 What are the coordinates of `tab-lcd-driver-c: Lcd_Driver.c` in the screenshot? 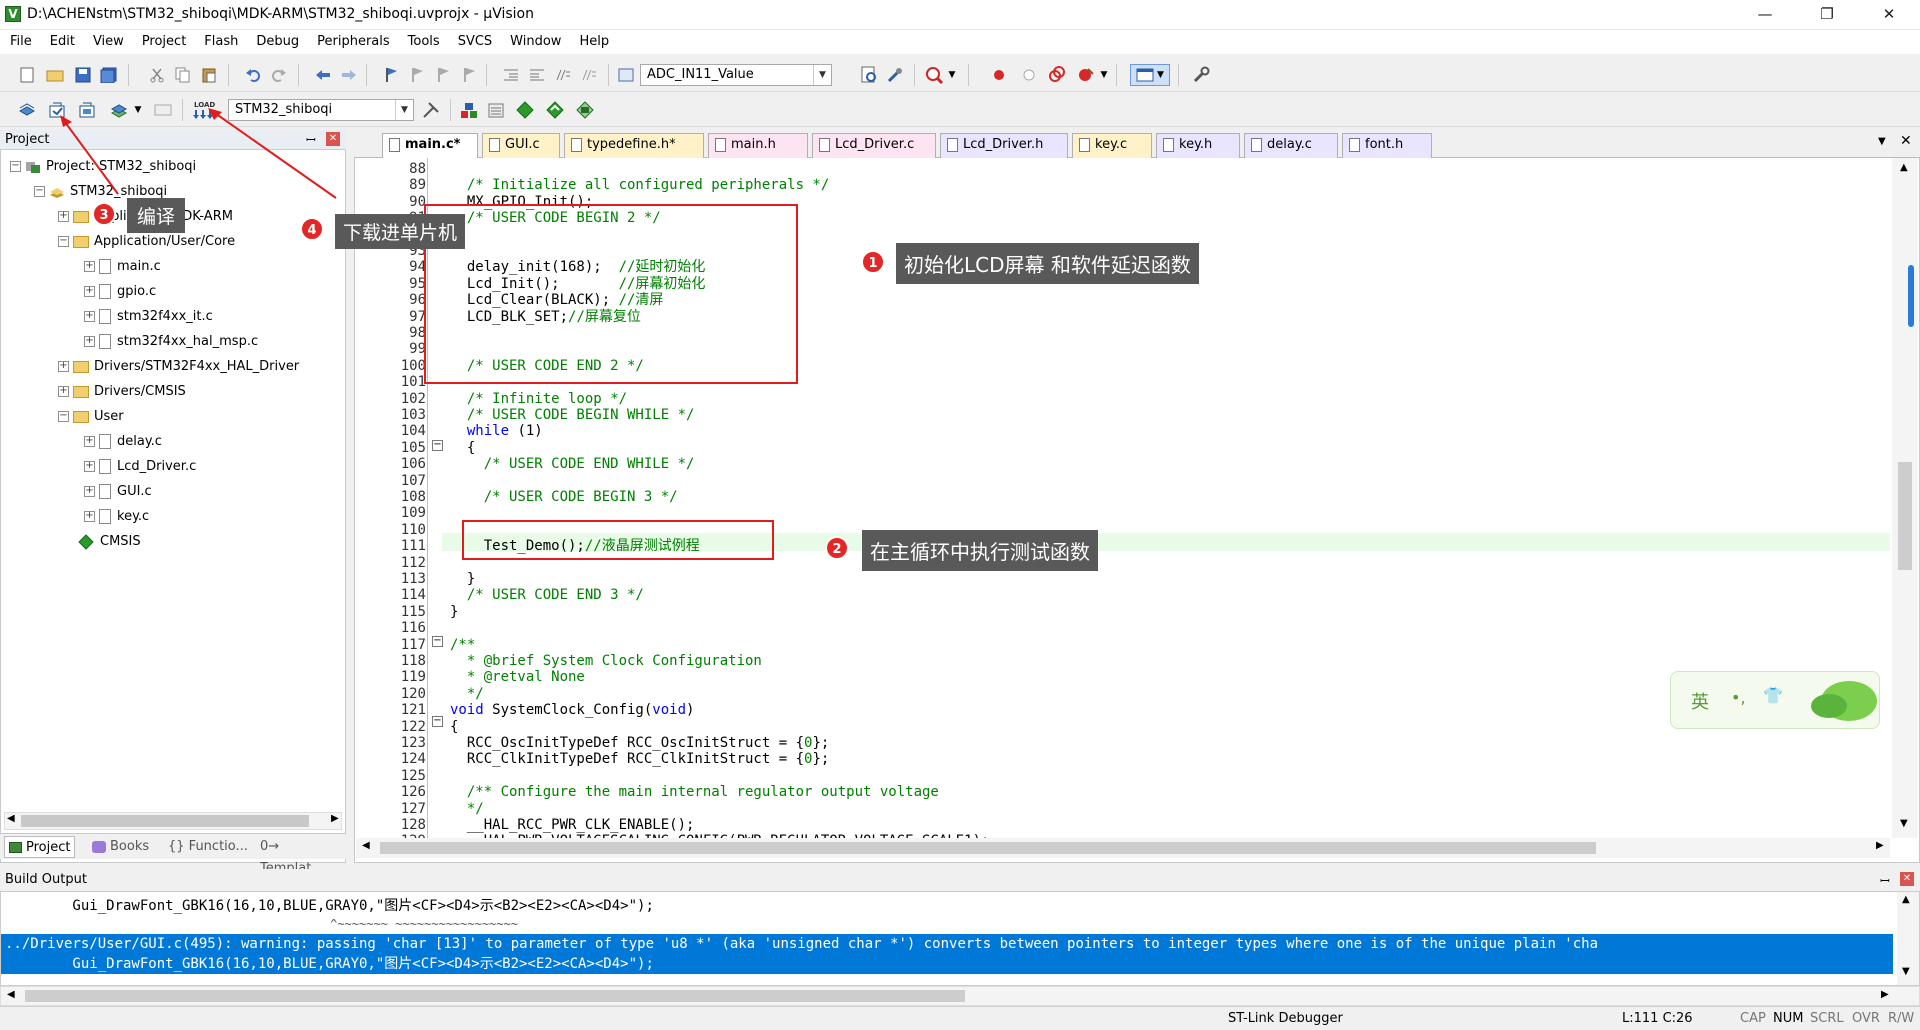 It's located at (874, 145).